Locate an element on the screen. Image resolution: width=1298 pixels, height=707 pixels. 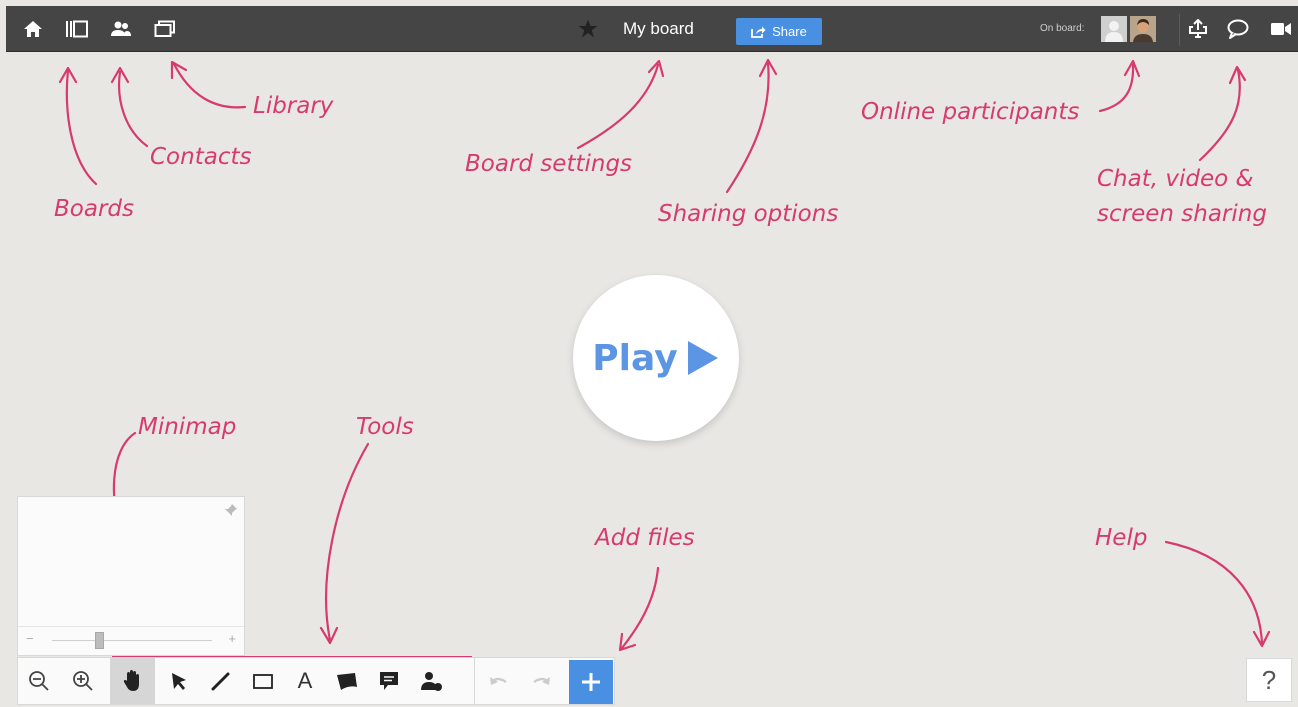
pin-icon is located at coordinates (231, 510).